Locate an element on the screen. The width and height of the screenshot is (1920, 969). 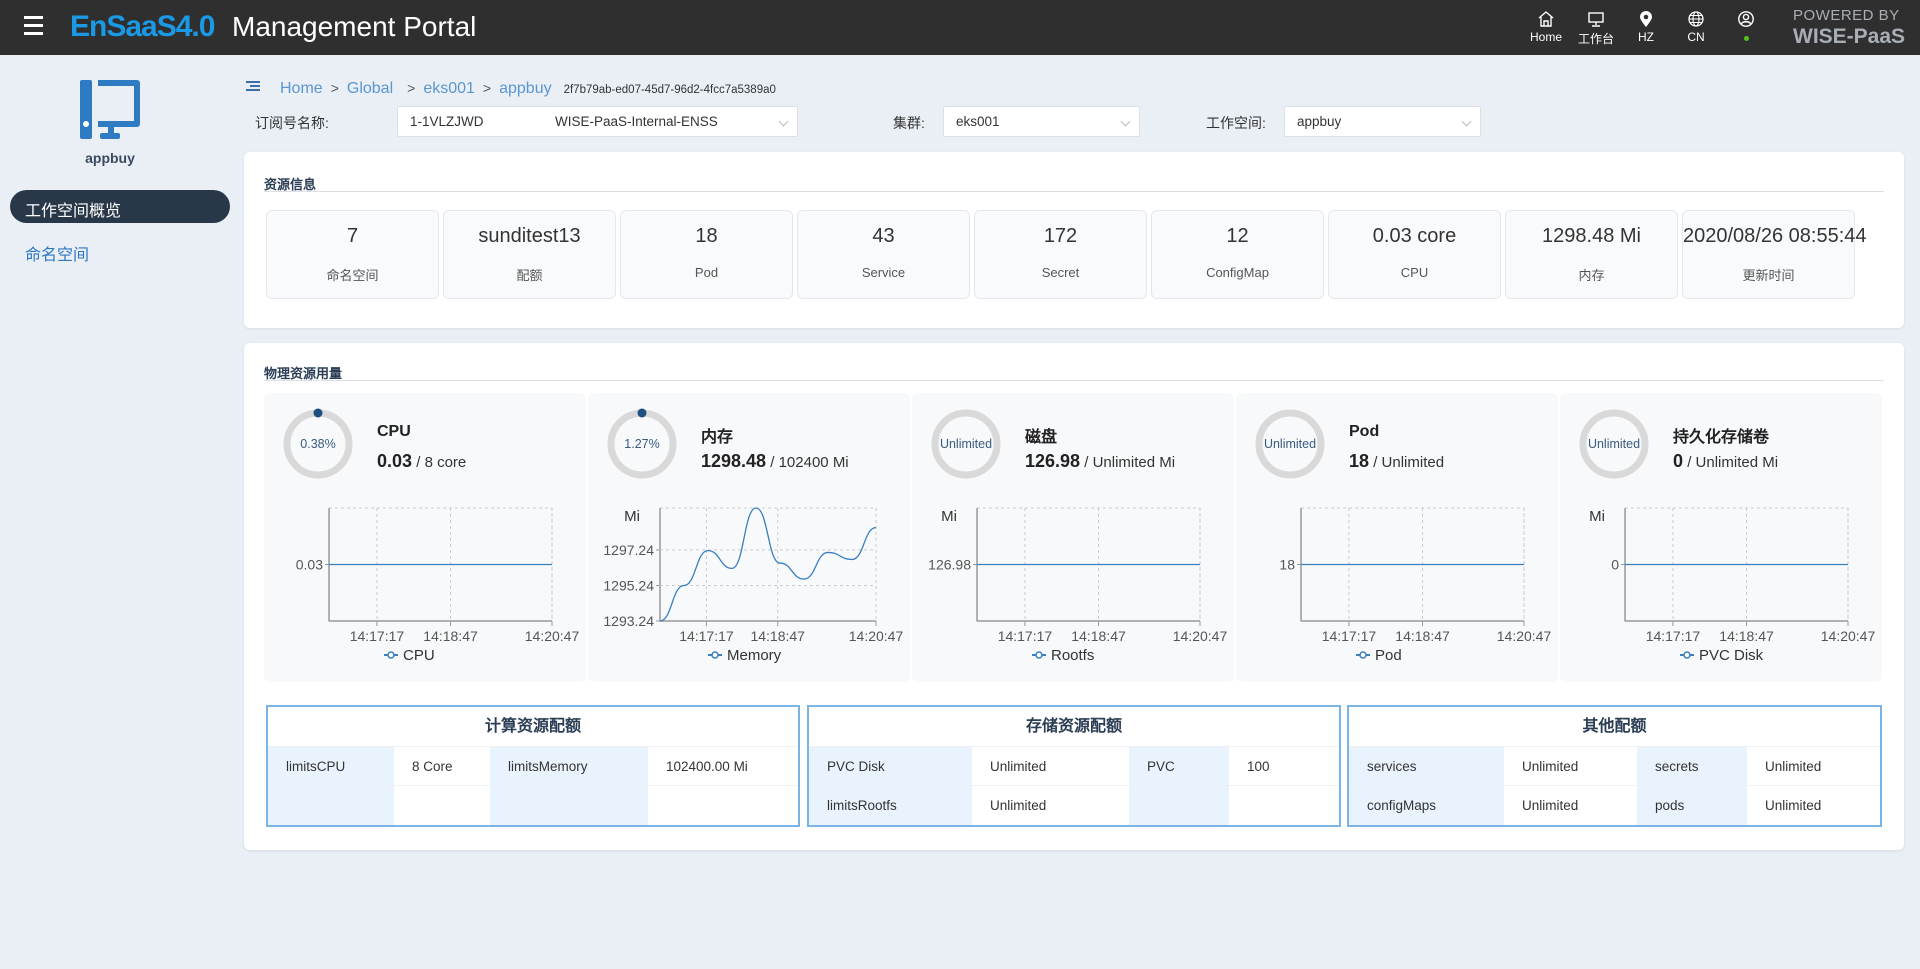
quota-key: PVC is located at coordinates (1179, 766).